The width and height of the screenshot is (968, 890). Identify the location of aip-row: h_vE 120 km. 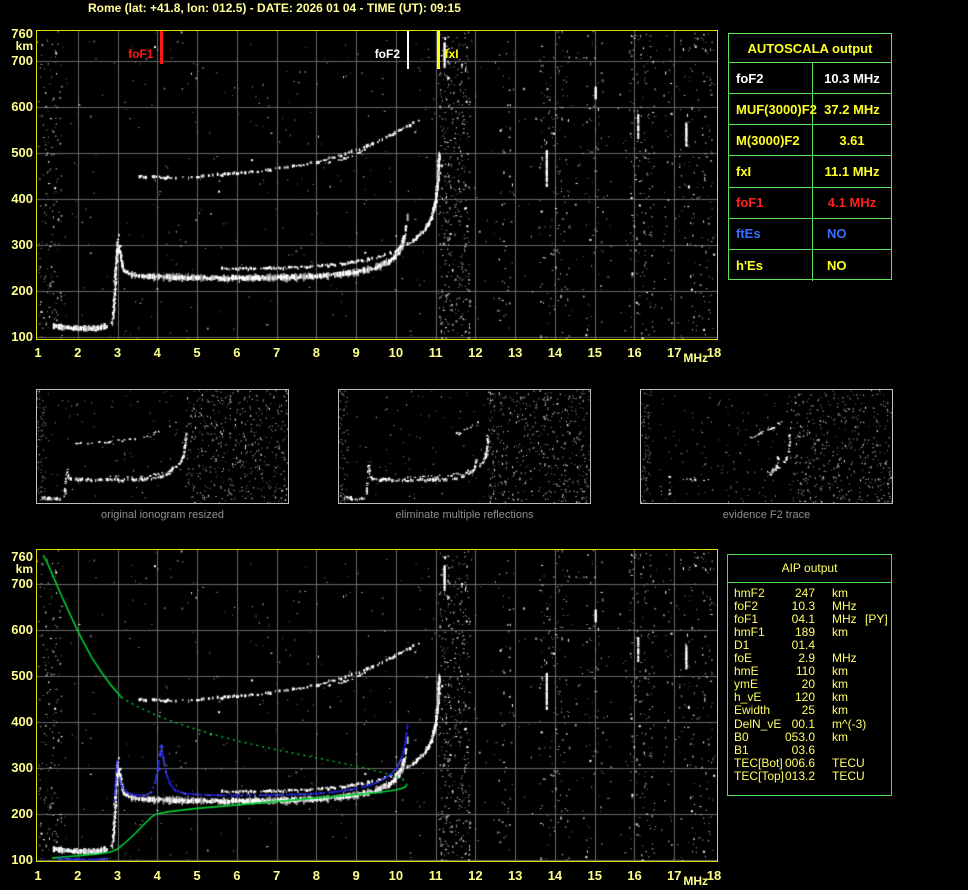
(809, 697).